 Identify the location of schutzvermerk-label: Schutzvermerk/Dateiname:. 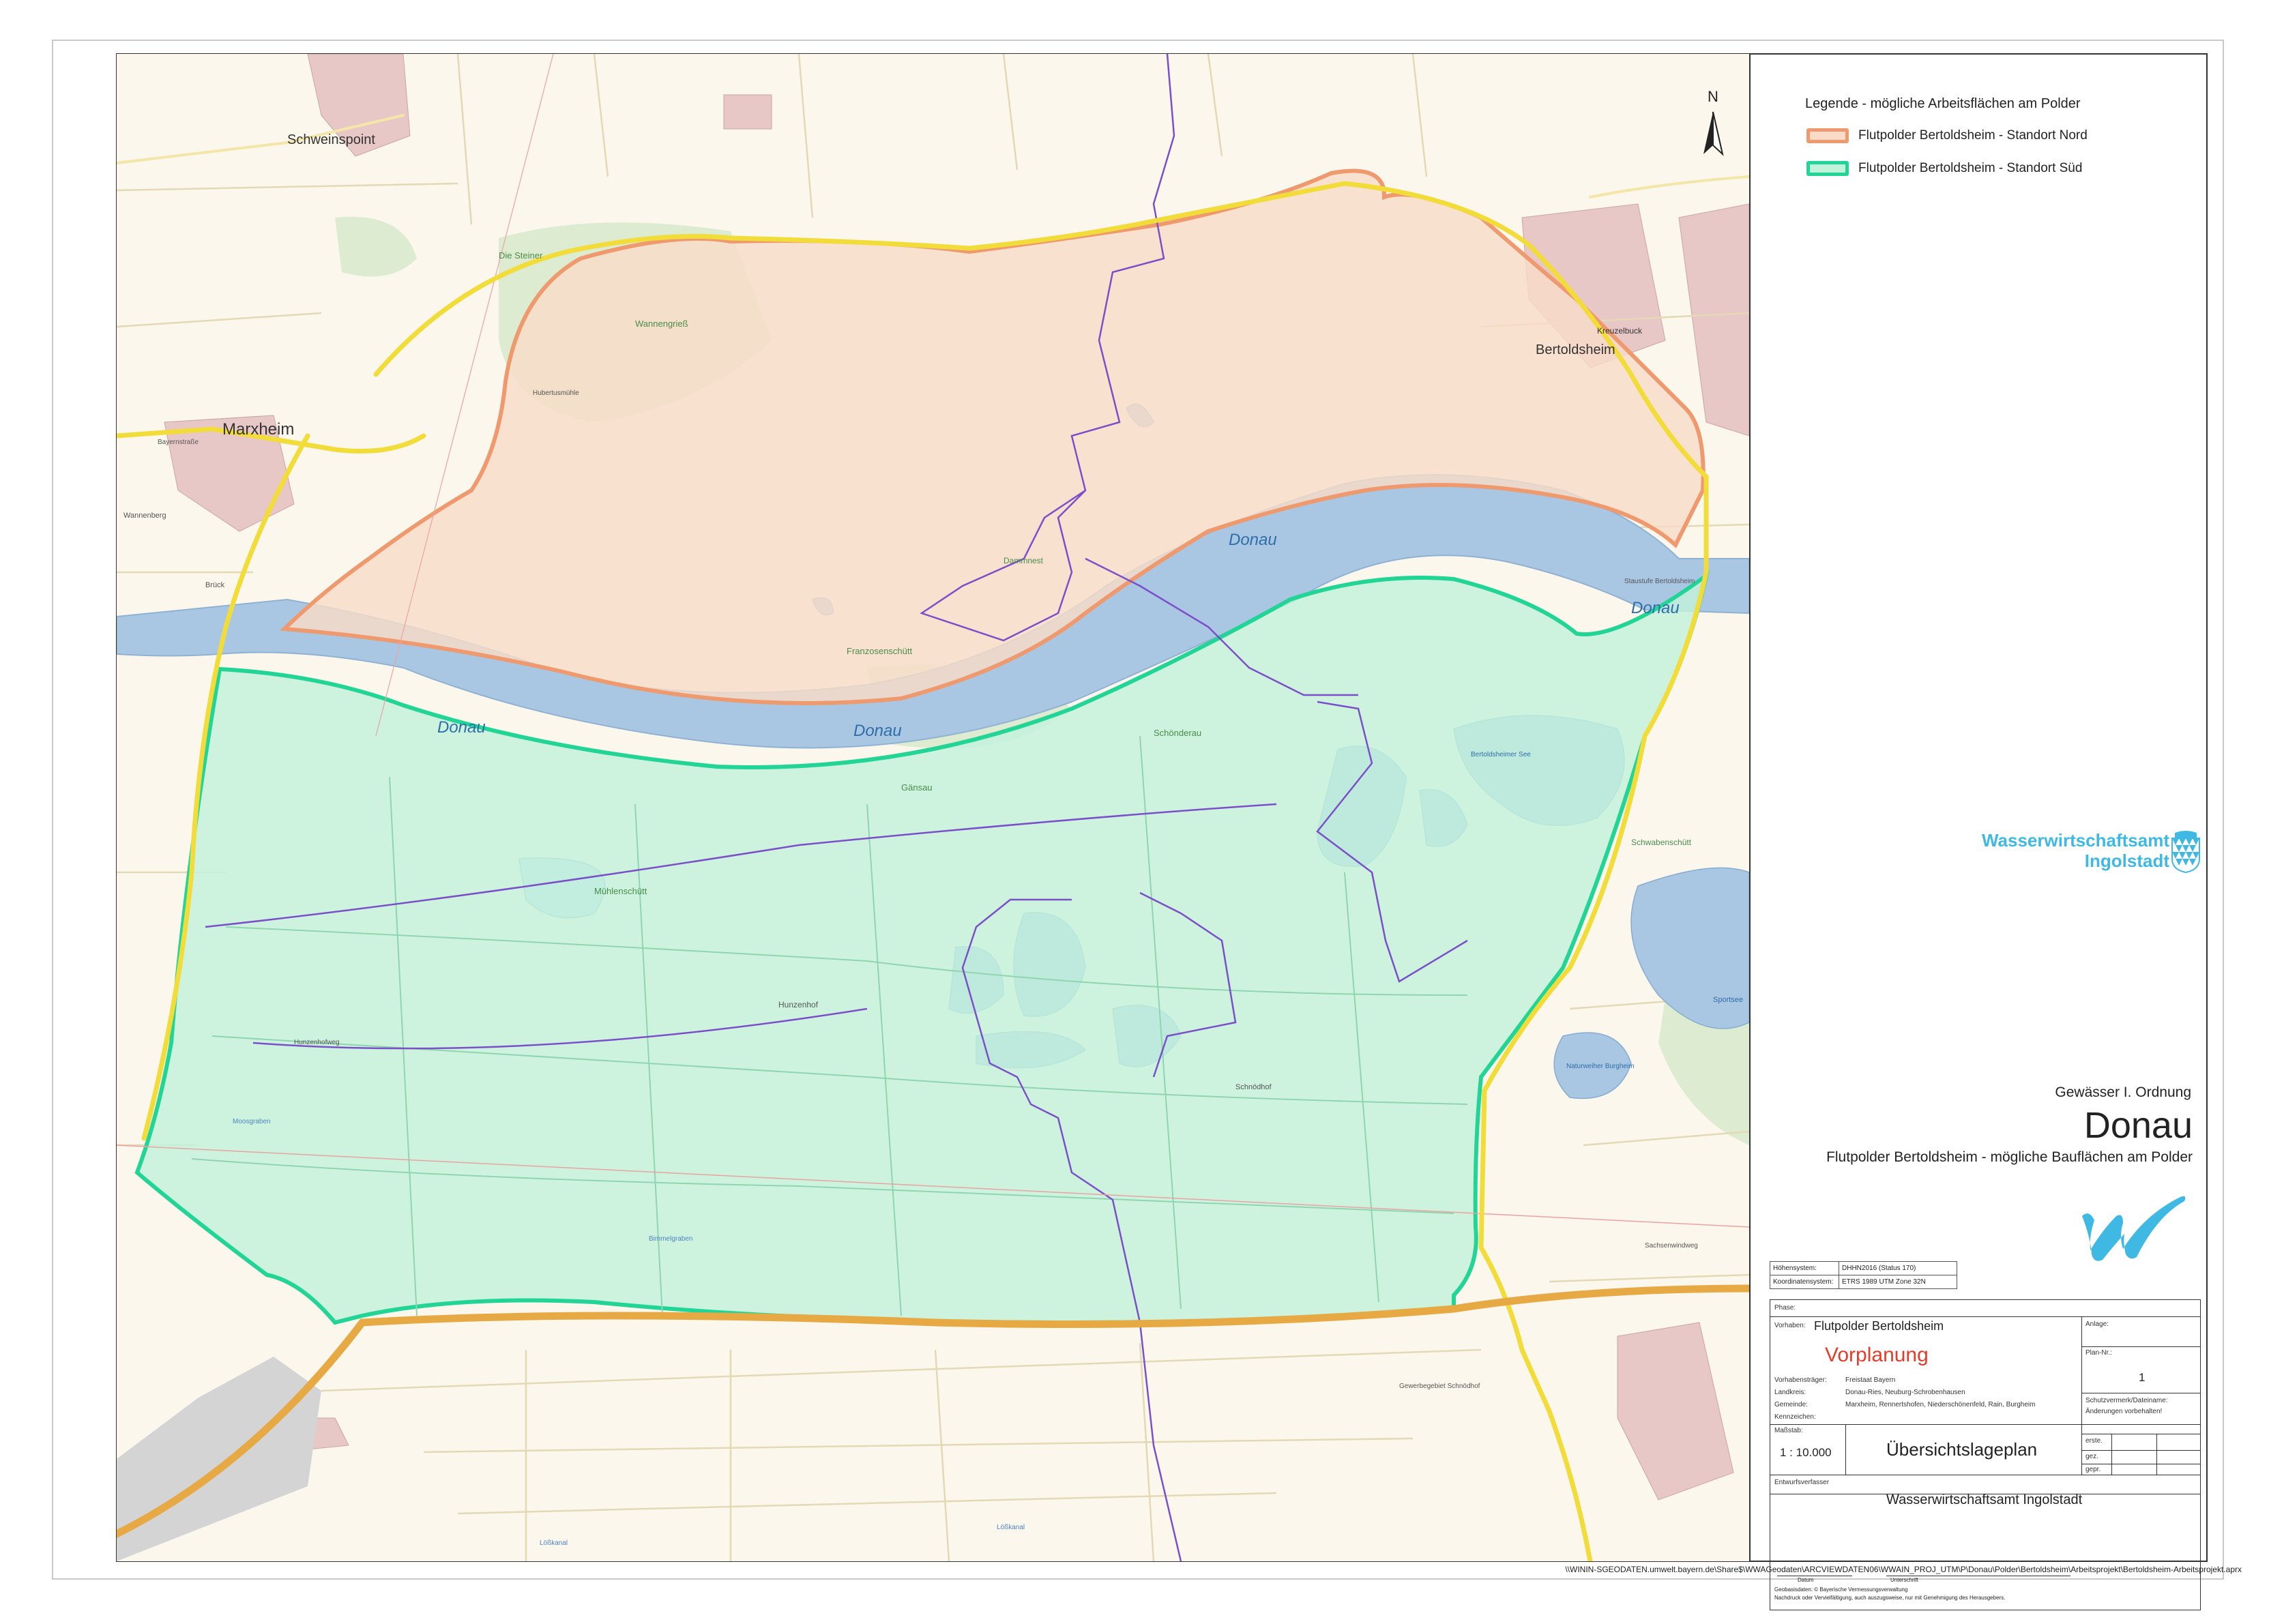
(2126, 1400).